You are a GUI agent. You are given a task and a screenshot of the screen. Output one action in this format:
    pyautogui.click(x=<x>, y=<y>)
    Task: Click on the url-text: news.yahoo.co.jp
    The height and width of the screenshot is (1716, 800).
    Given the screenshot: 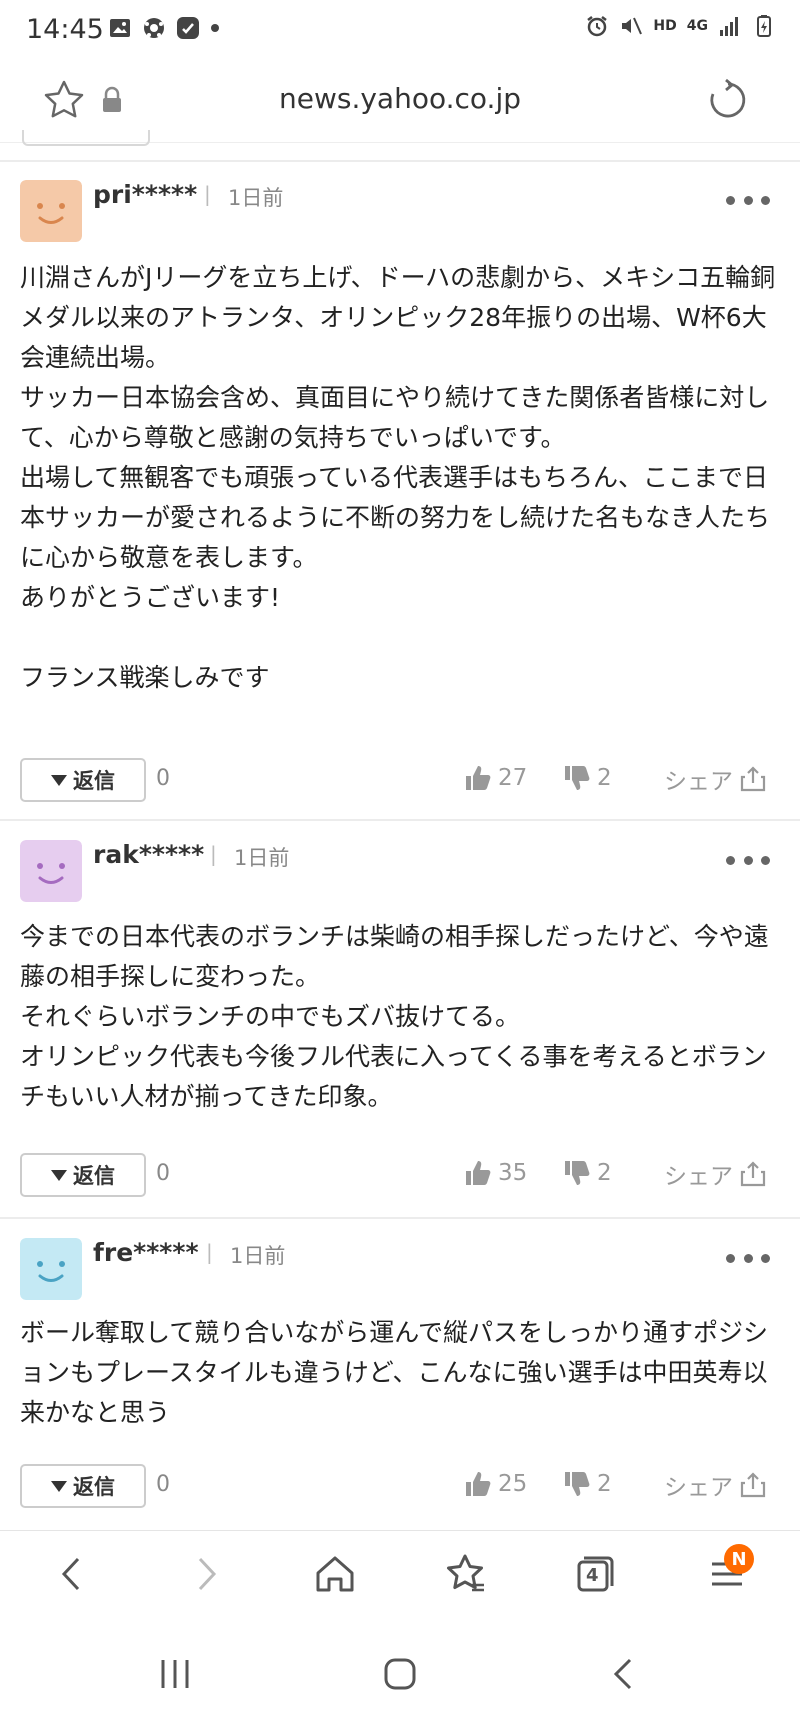 What is the action you would take?
    pyautogui.click(x=400, y=98)
    